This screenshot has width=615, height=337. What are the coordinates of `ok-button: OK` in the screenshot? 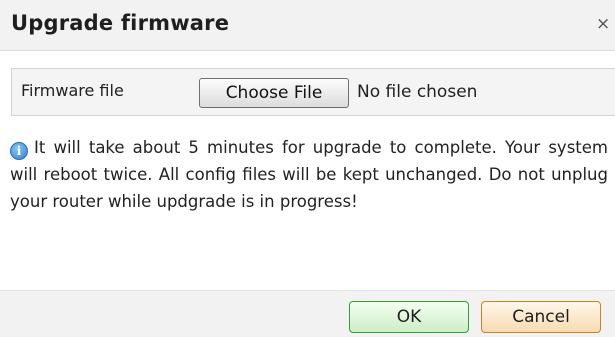 It's located at (409, 317).